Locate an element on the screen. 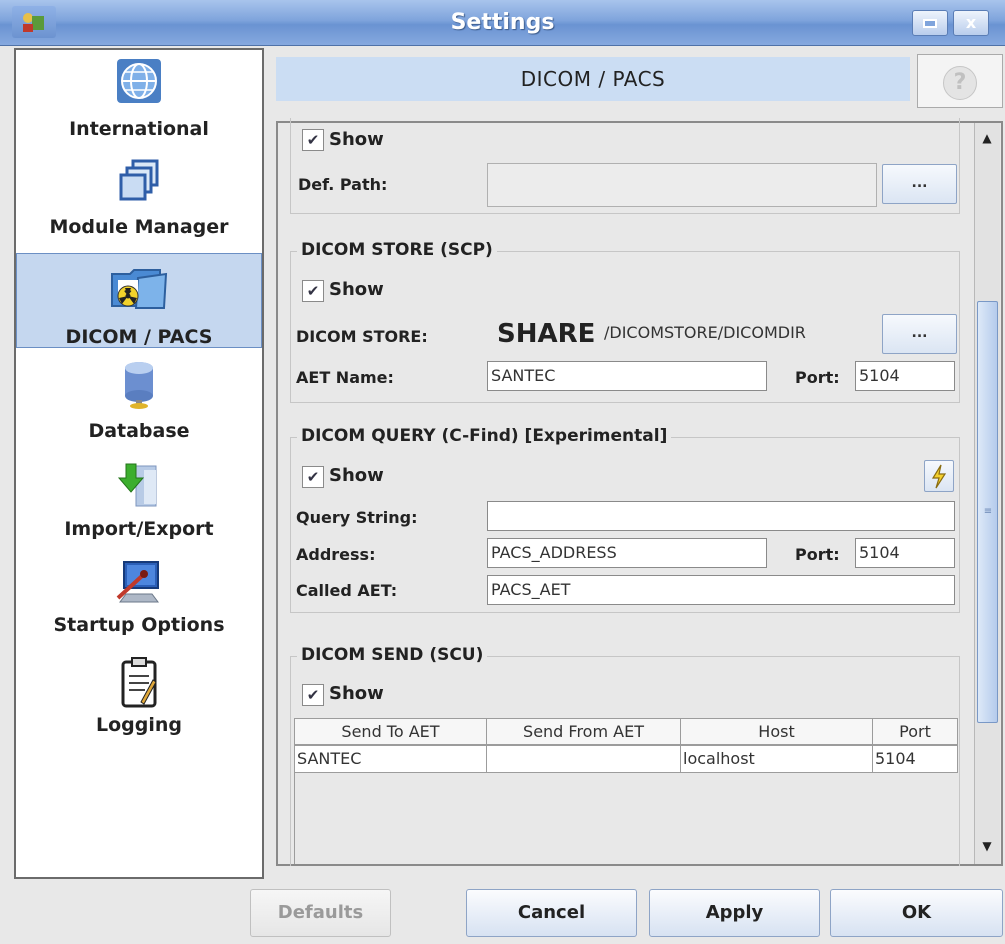 Image resolution: width=1005 pixels, height=944 pixels. sidebar-item-label: International is located at coordinates (139, 129).